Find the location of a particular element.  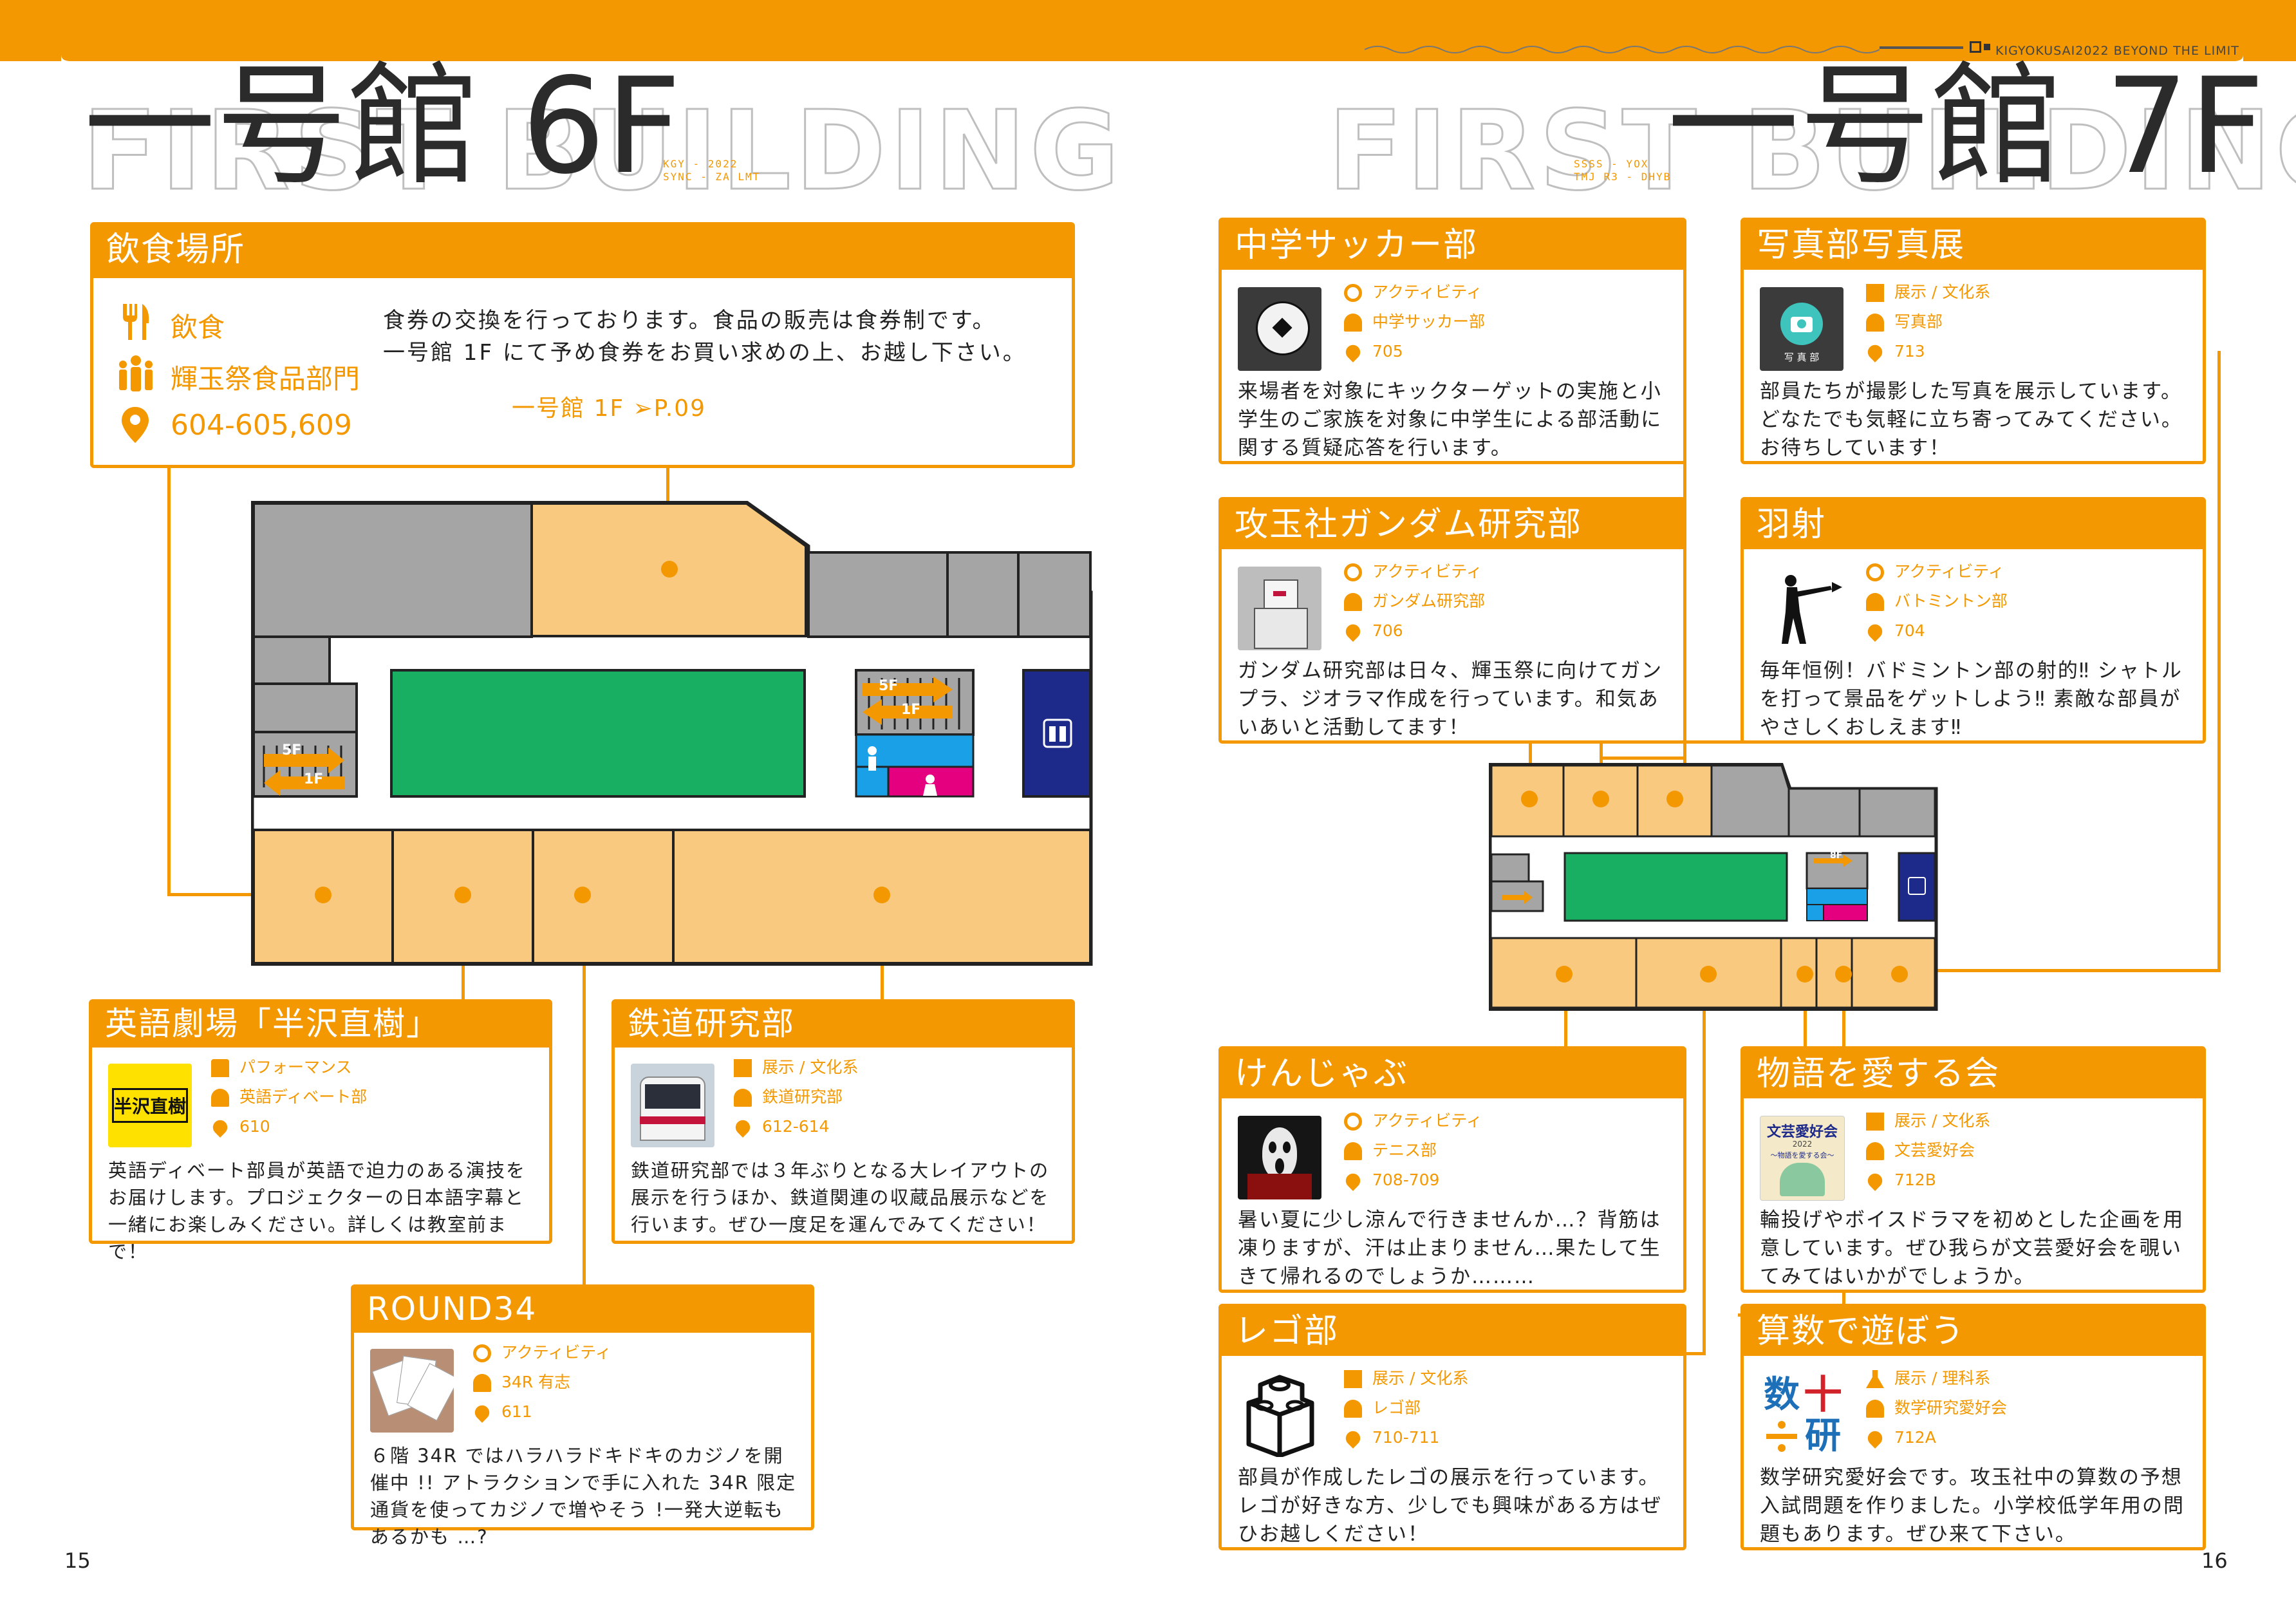

meta-room: 708-709 is located at coordinates (1392, 1180).